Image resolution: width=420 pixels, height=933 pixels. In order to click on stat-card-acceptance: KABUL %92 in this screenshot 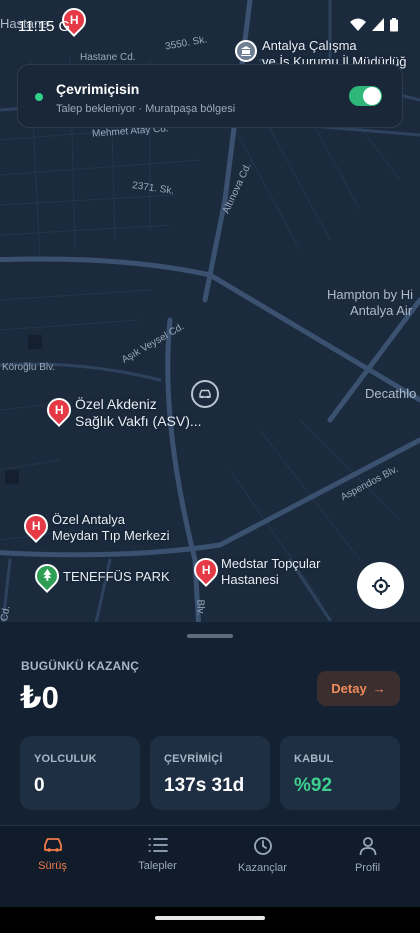, I will do `click(340, 773)`.